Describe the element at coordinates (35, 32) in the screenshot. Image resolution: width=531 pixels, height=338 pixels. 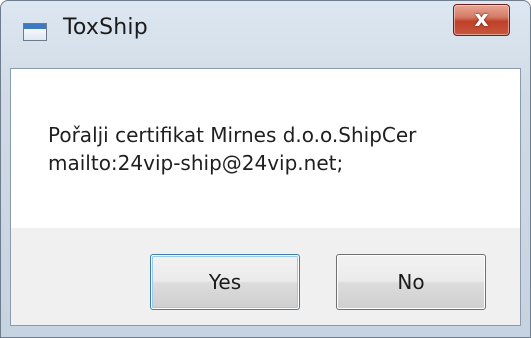
I see `window-icon` at that location.